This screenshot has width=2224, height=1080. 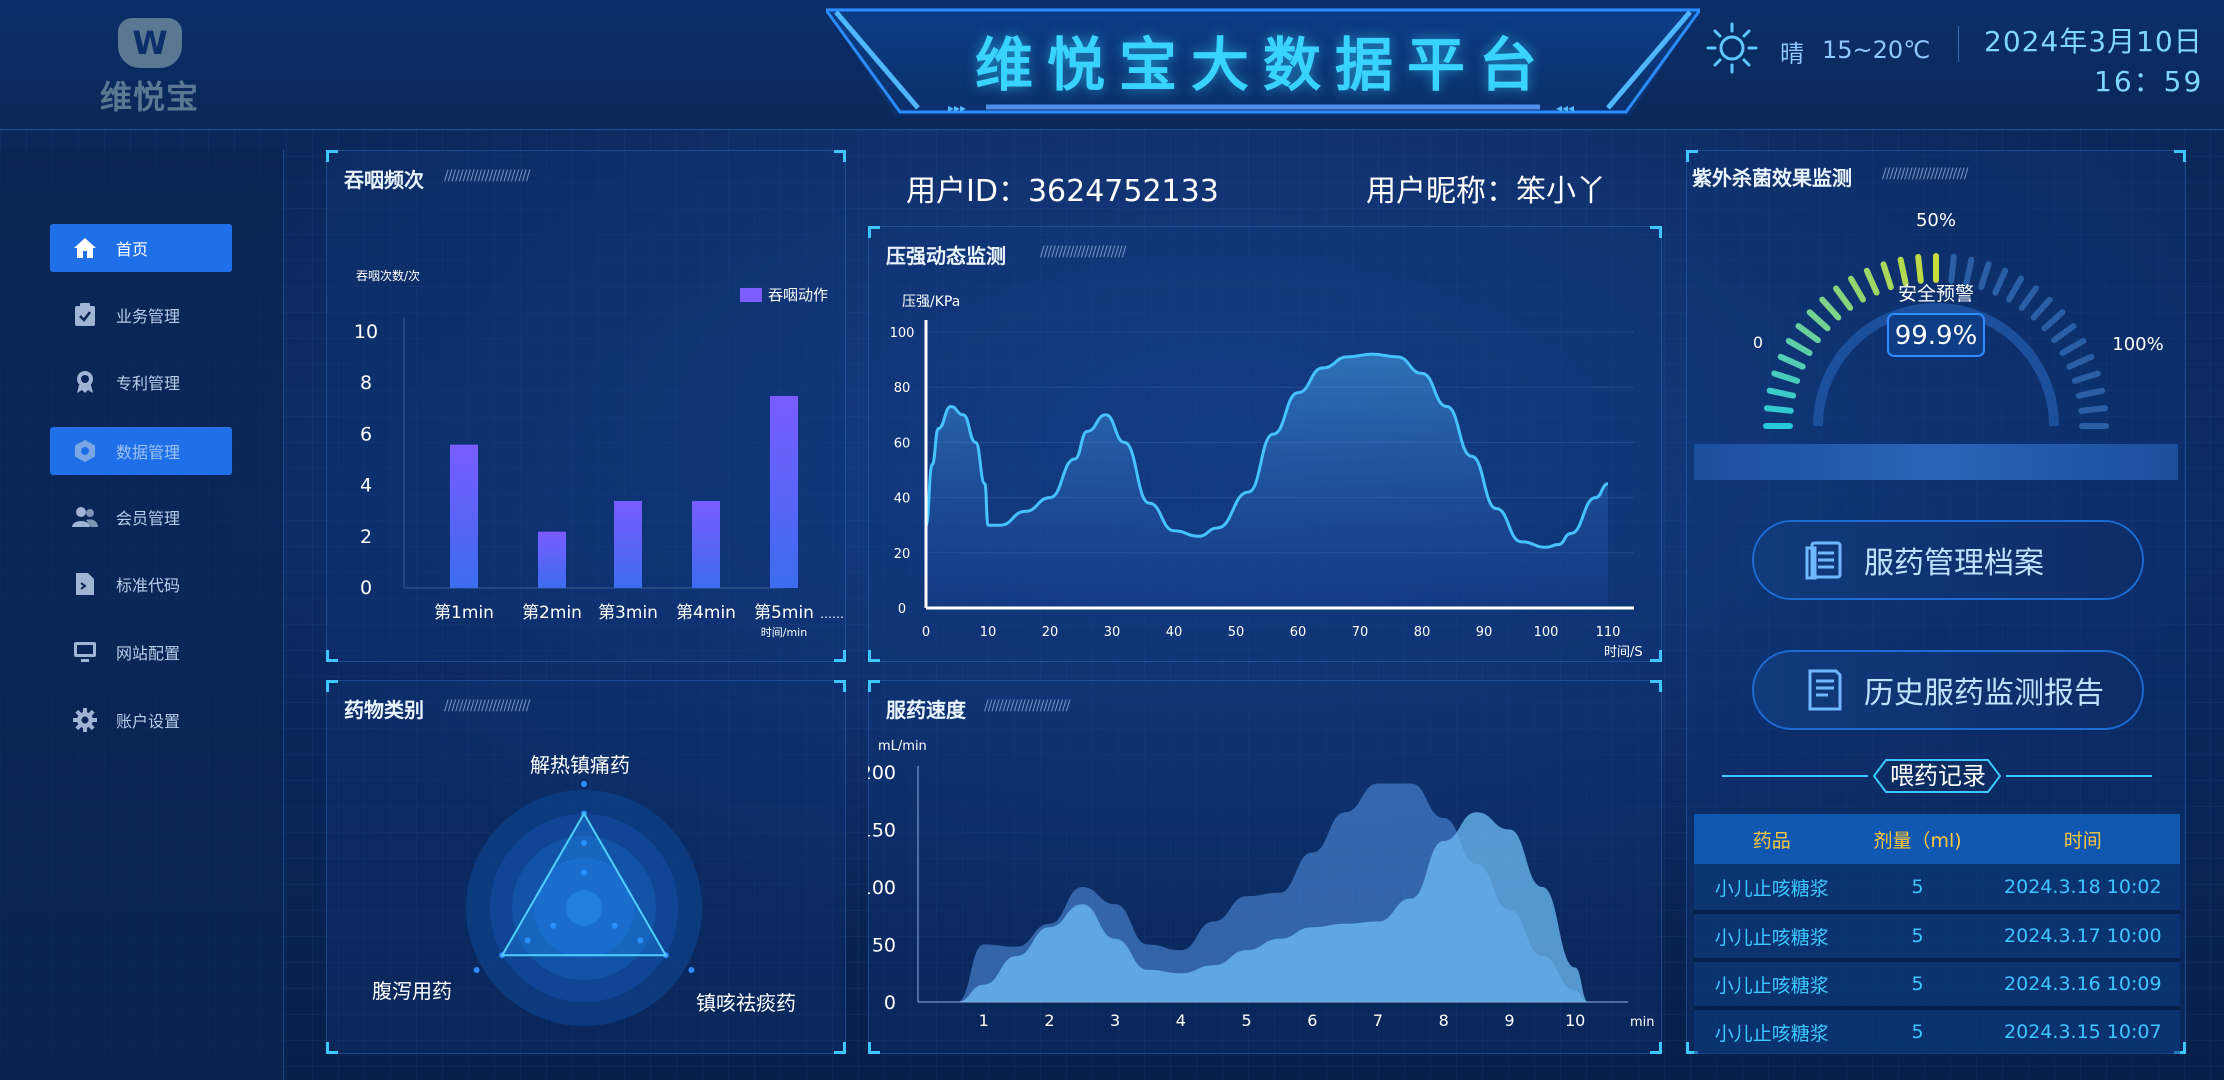 I want to click on x-tick-label: 40, so click(x=1174, y=632).